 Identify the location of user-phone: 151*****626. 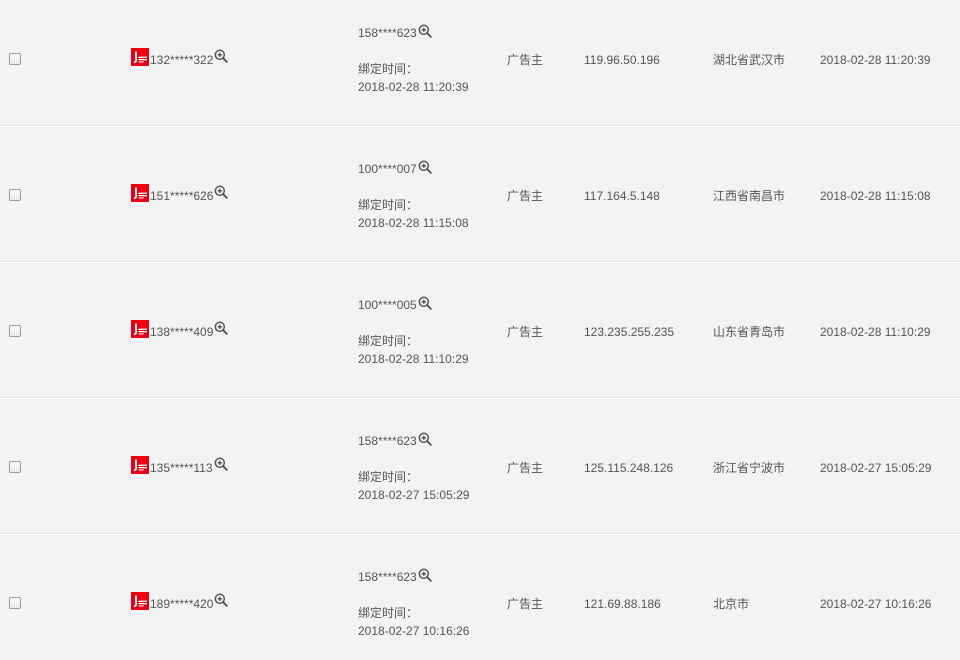
(182, 196).